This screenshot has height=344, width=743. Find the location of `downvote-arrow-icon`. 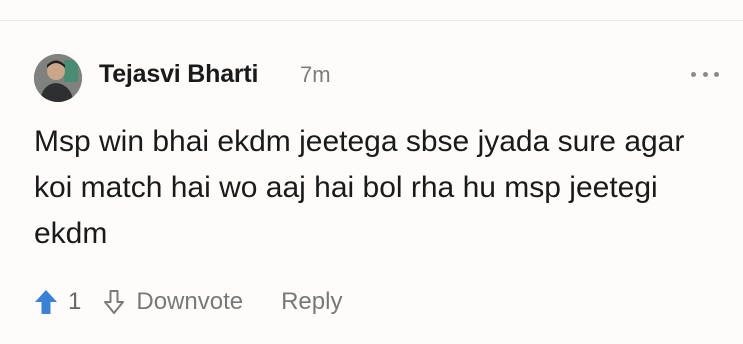

downvote-arrow-icon is located at coordinates (114, 302).